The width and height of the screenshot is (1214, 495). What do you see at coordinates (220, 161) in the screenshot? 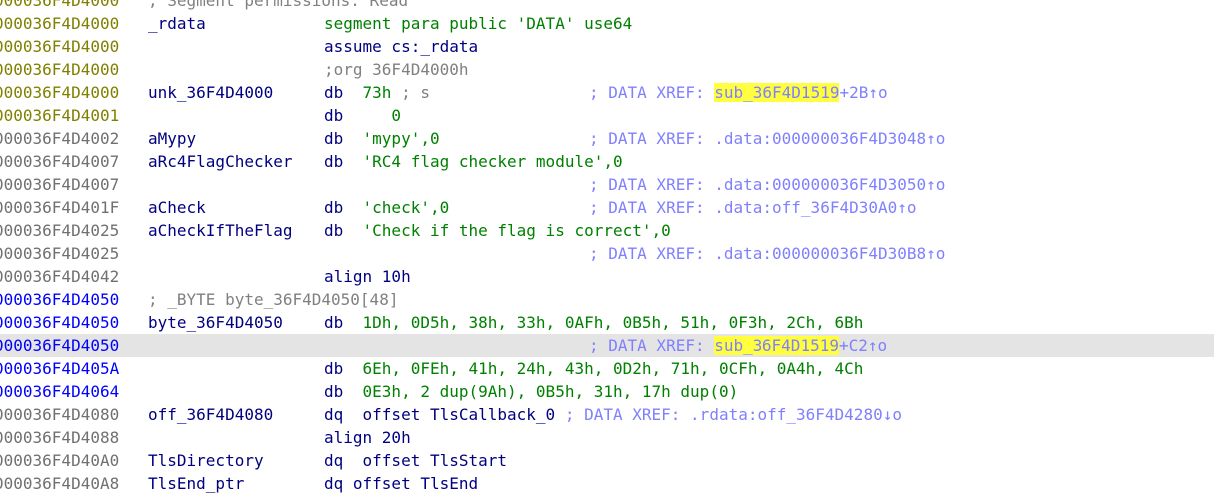
I see `symbol-name: aRc4FlagChecker` at bounding box center [220, 161].